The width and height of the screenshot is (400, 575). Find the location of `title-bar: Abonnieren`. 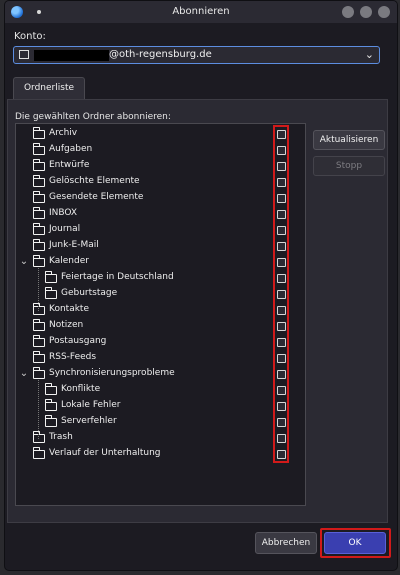

title-bar: Abonnieren is located at coordinates (201, 12).